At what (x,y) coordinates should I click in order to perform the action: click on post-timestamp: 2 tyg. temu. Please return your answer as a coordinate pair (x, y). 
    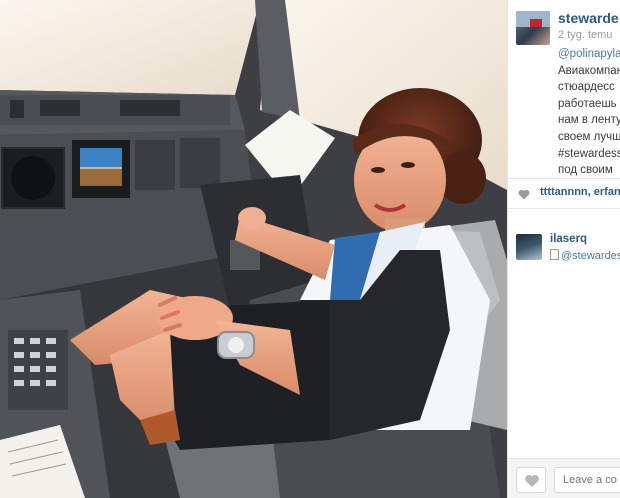
    Looking at the image, I should click on (585, 35).